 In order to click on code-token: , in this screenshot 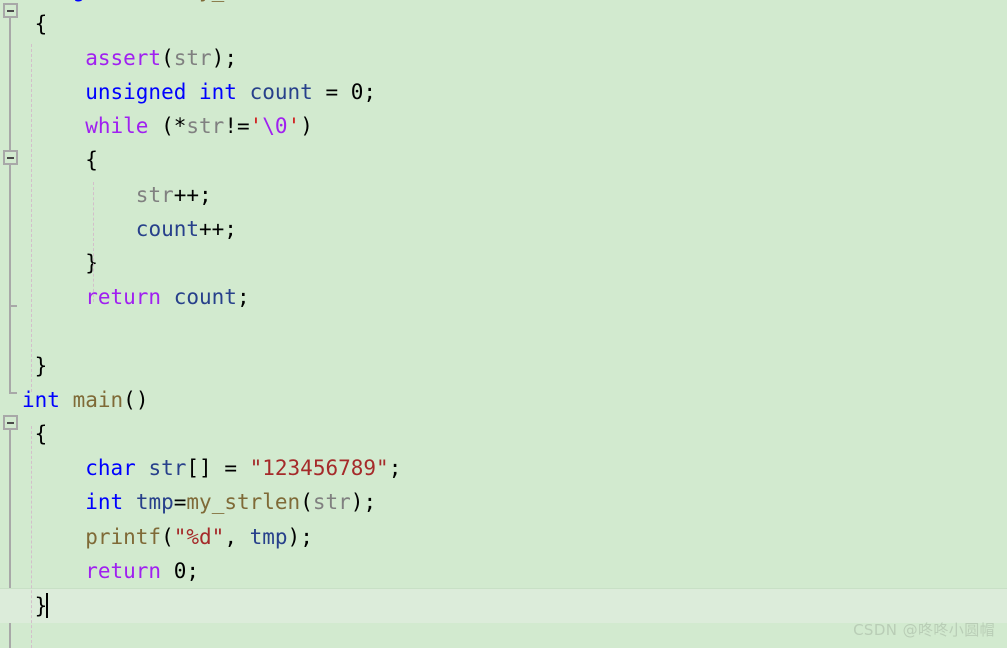, I will do `click(237, 536)`.